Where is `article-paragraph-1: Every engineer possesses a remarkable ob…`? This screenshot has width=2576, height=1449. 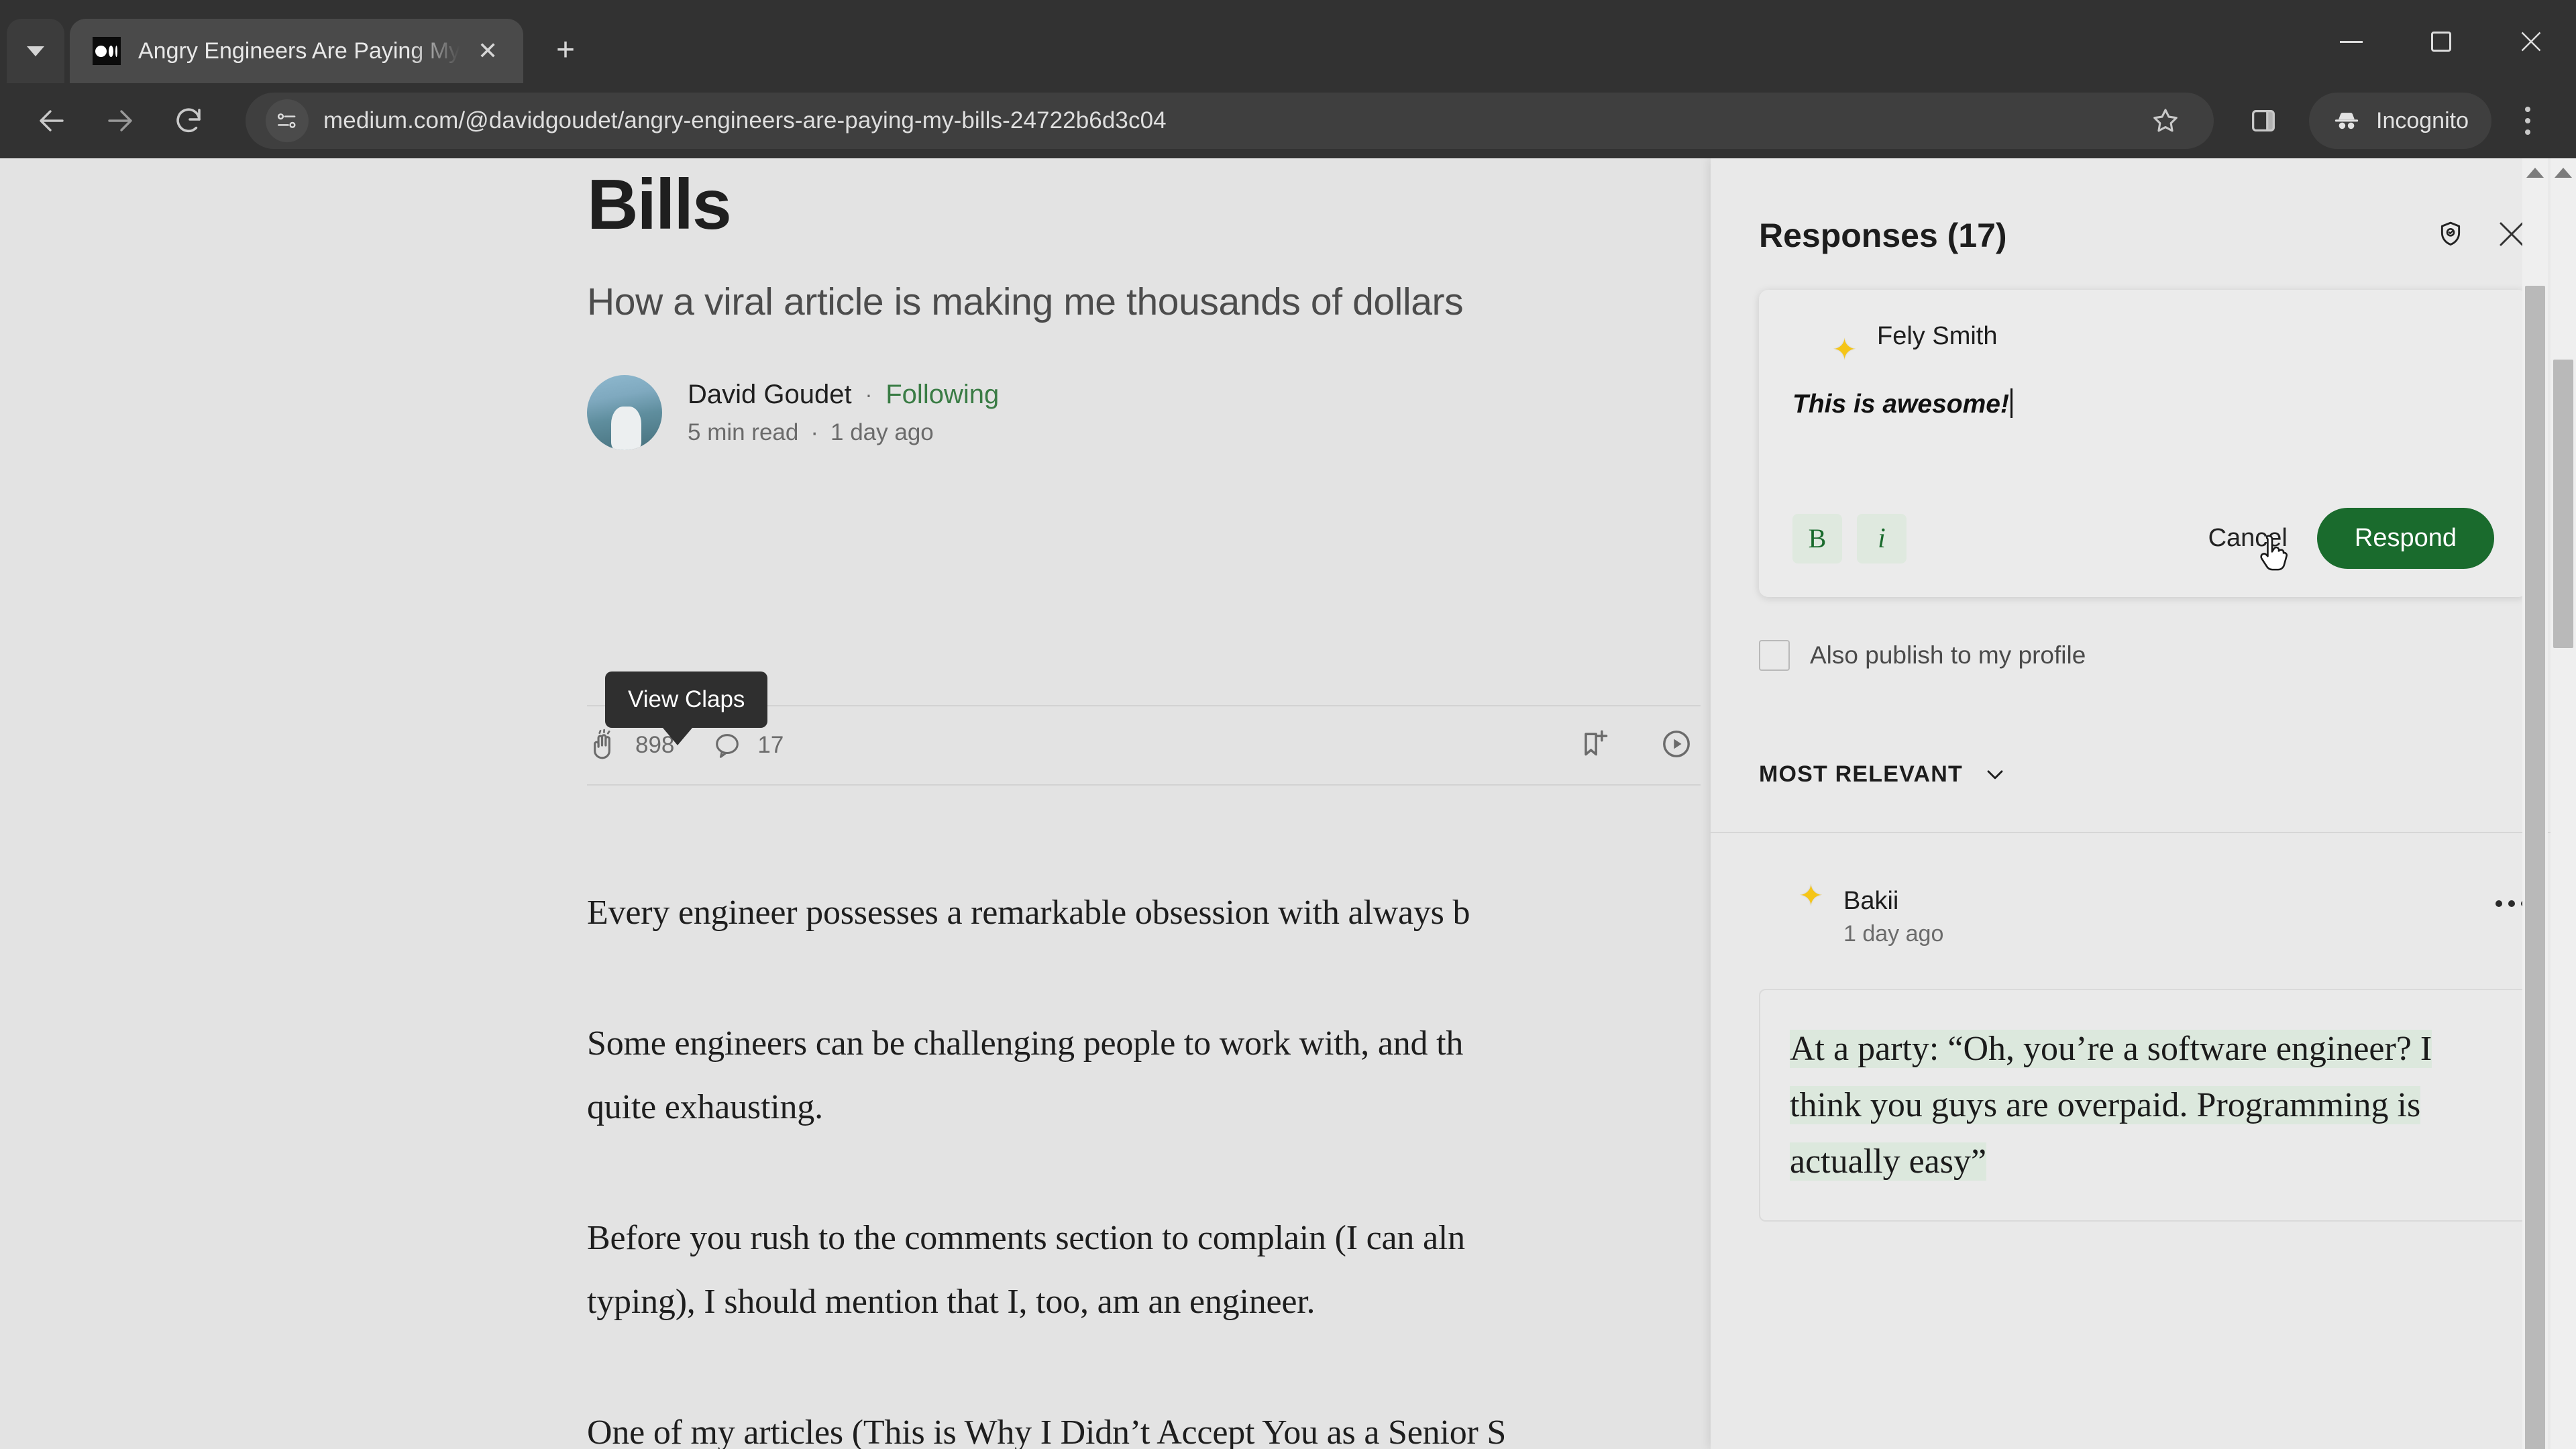 article-paragraph-1: Every engineer possesses a remarkable ob… is located at coordinates (1028, 913).